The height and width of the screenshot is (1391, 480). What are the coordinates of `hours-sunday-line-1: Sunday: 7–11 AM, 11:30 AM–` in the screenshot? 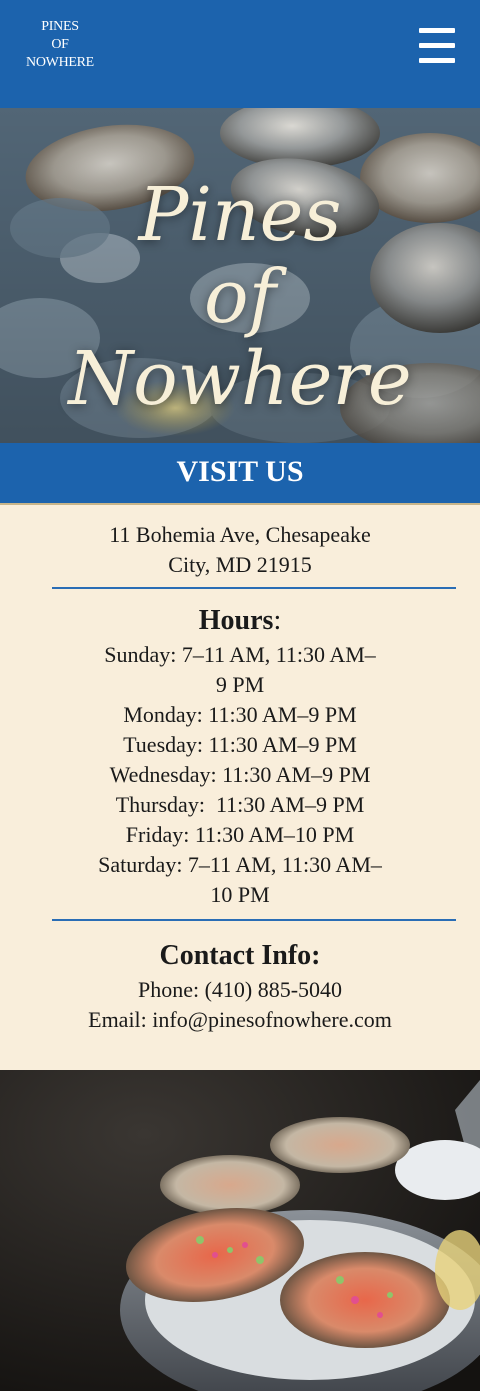 It's located at (240, 654).